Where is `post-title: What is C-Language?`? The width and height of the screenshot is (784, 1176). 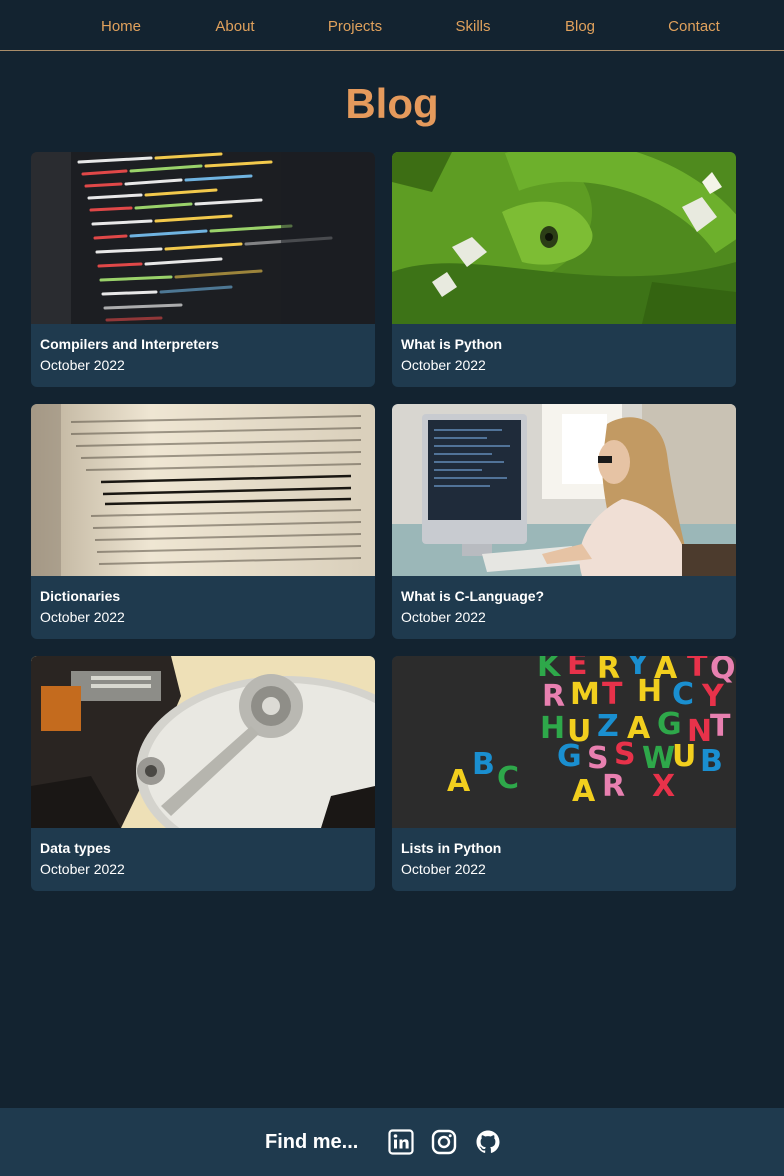
post-title: What is C-Language? is located at coordinates (472, 596).